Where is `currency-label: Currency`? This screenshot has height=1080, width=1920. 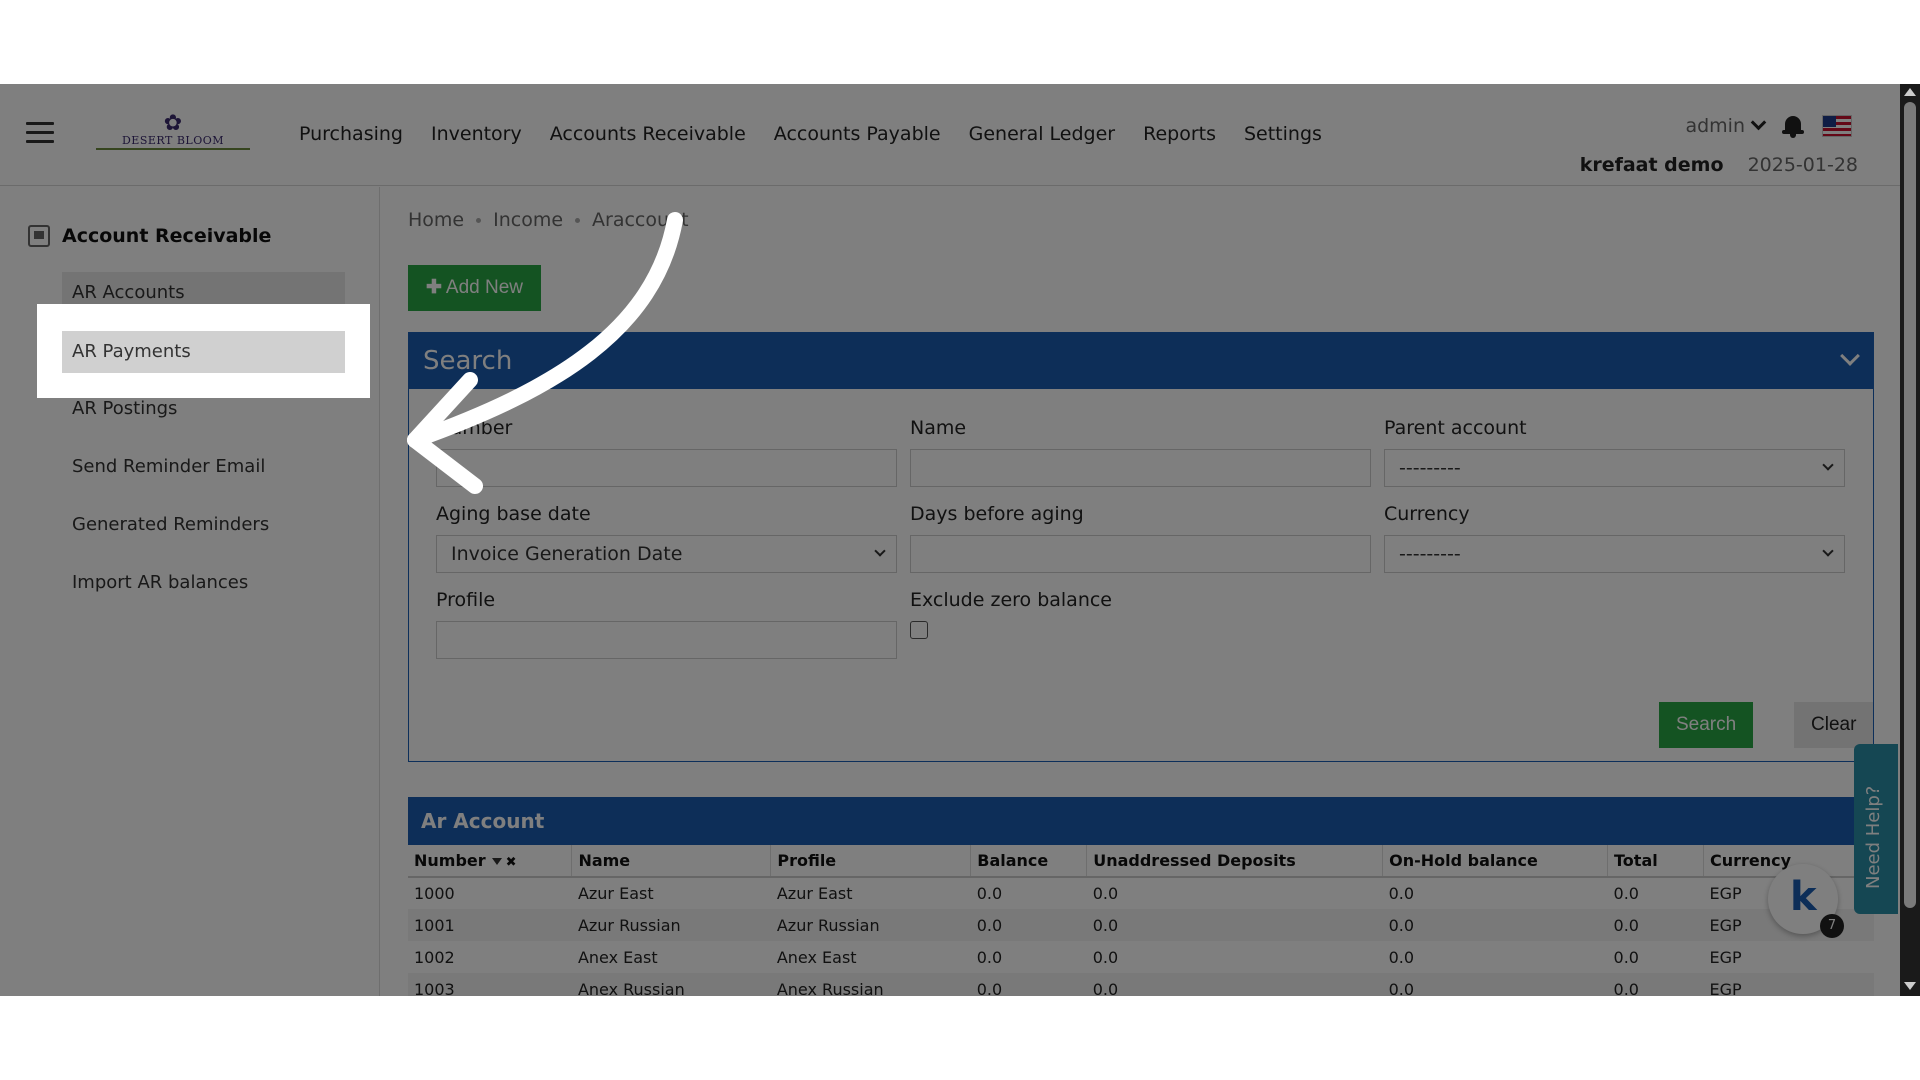 currency-label: Currency is located at coordinates (1427, 514).